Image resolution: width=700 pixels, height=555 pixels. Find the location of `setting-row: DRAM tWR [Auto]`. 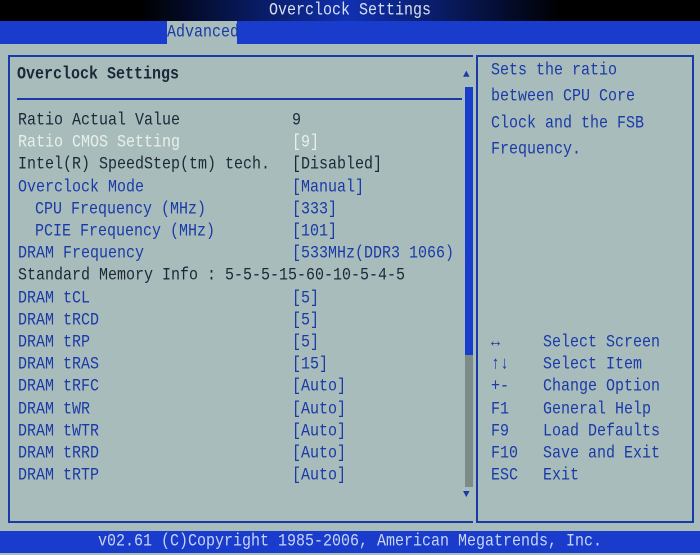

setting-row: DRAM tWR [Auto] is located at coordinates (240, 410).